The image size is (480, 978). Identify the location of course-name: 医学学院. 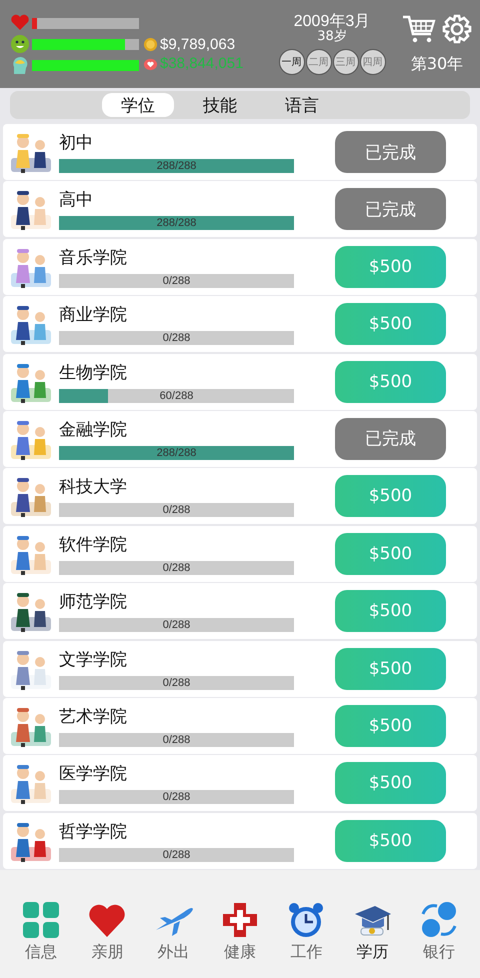
(93, 774).